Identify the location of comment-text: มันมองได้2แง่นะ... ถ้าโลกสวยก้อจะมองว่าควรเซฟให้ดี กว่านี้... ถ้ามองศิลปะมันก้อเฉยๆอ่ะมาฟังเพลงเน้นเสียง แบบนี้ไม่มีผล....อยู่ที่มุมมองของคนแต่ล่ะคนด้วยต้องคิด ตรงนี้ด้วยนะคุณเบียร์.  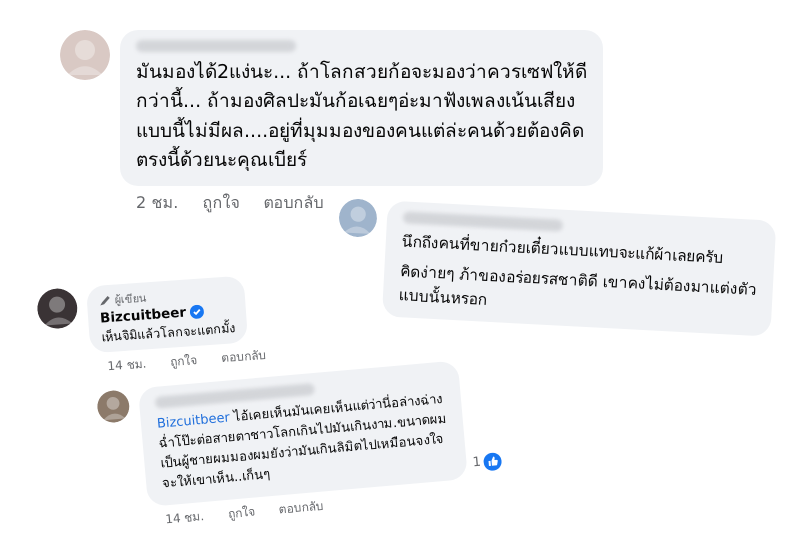
(362, 117).